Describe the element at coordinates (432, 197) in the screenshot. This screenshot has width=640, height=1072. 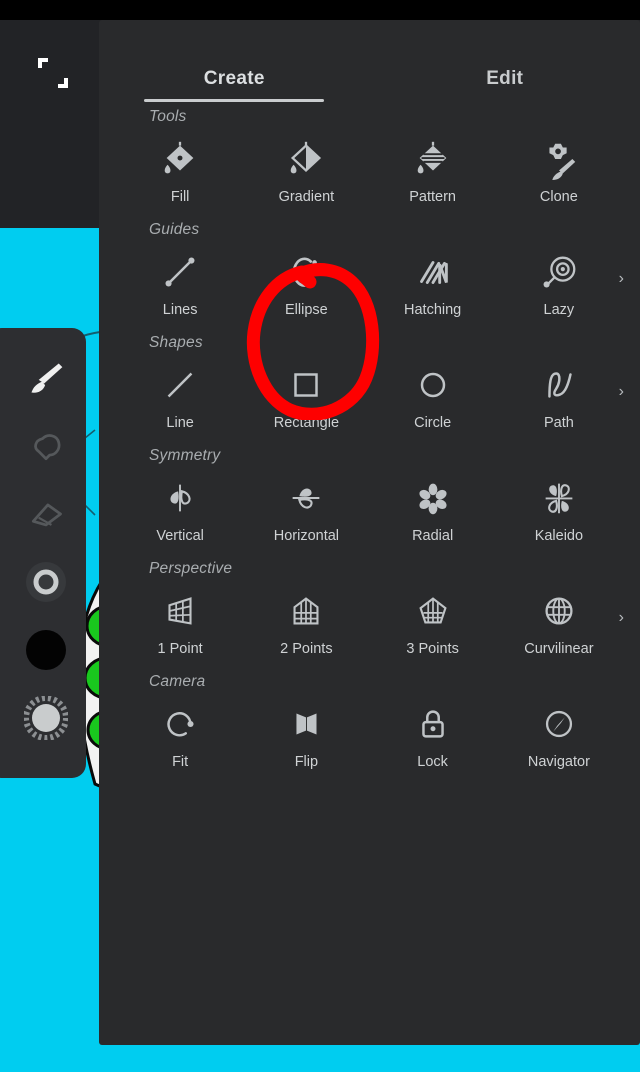
I see `tool-pattern-label: Pattern` at that location.